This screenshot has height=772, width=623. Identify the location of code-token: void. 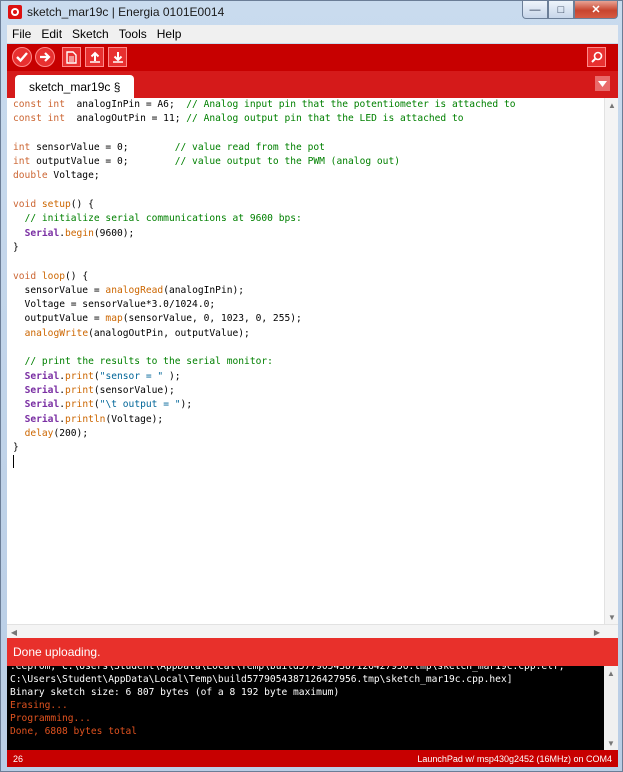
(25, 205).